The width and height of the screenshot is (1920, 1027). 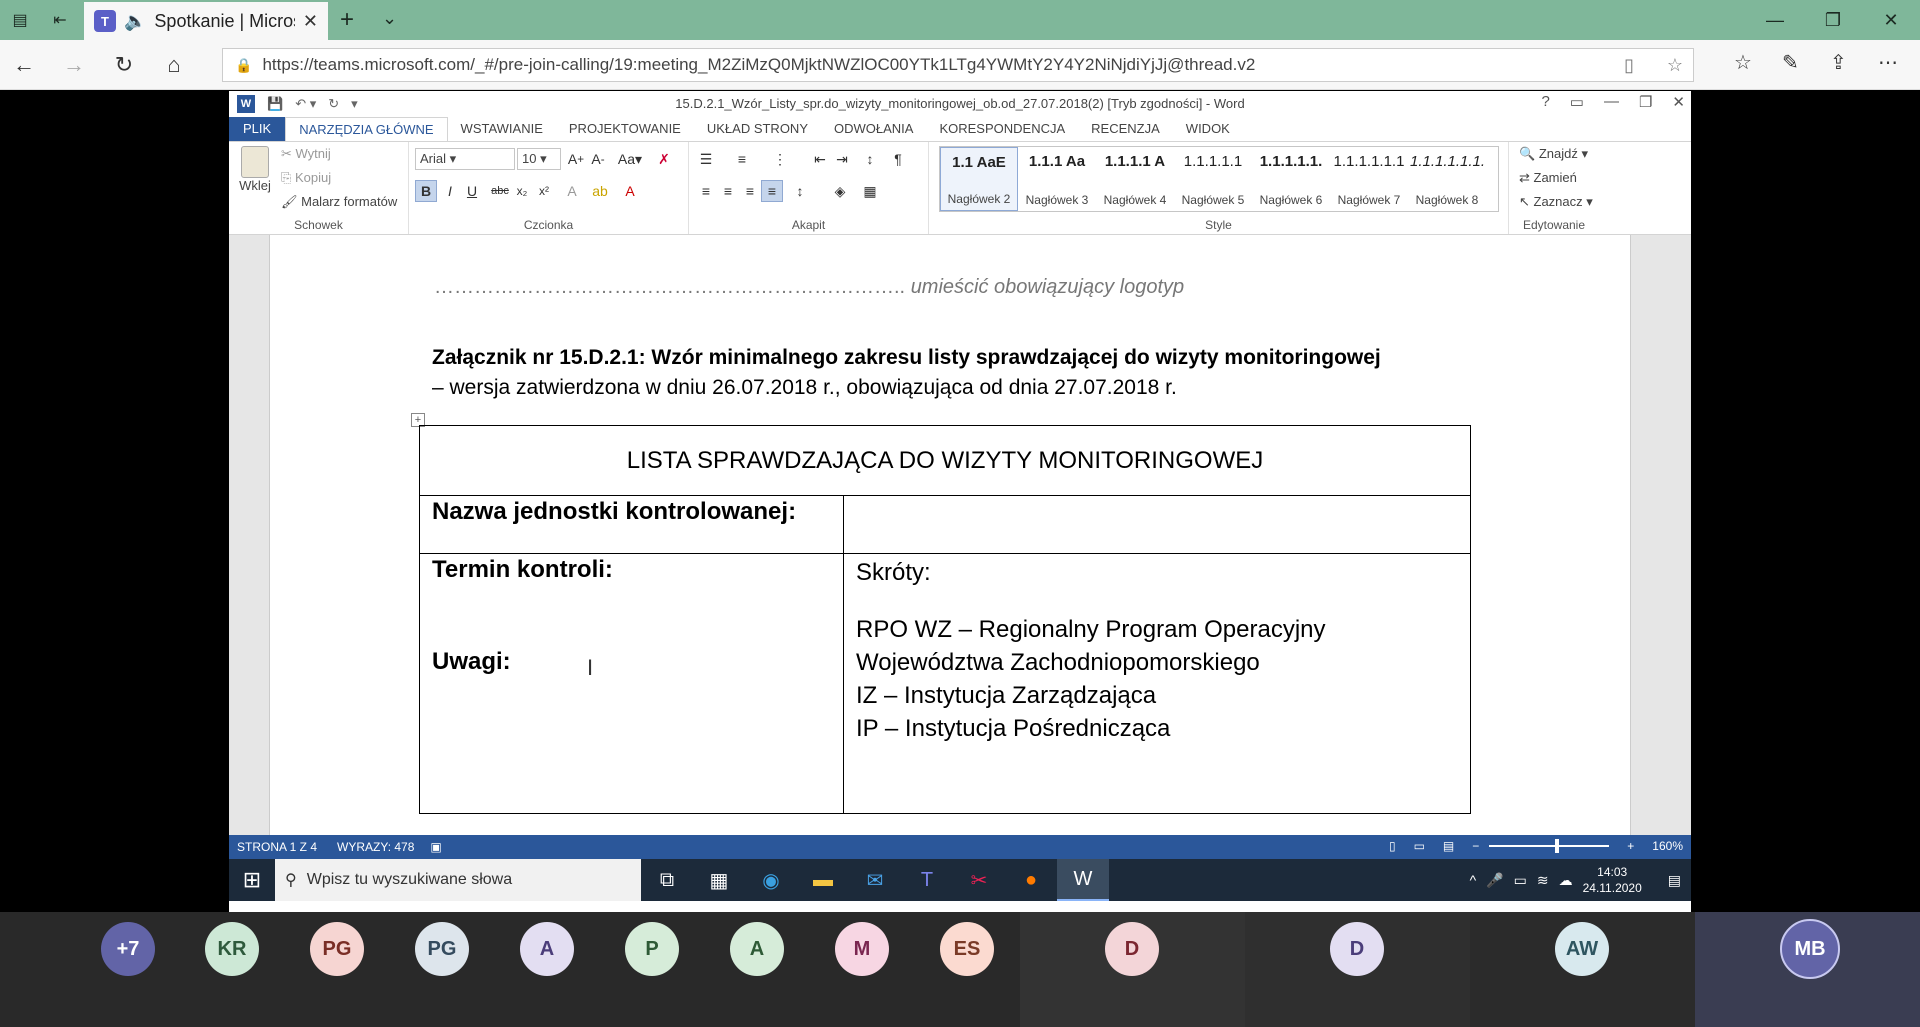 I want to click on shading-icon: ◈, so click(x=840, y=191).